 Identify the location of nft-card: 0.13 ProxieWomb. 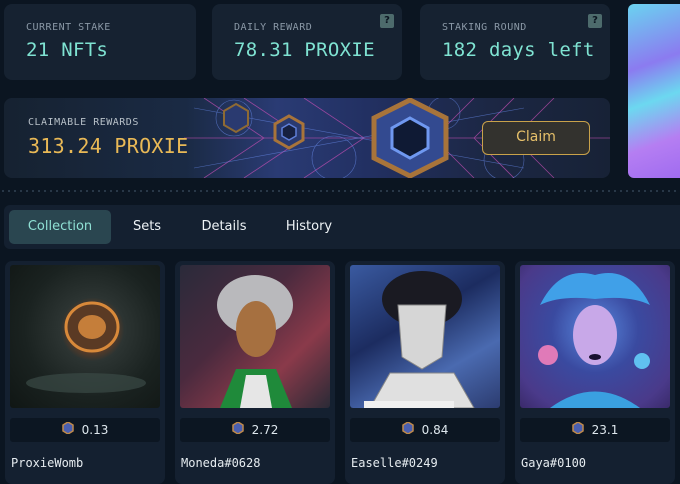
(85, 372).